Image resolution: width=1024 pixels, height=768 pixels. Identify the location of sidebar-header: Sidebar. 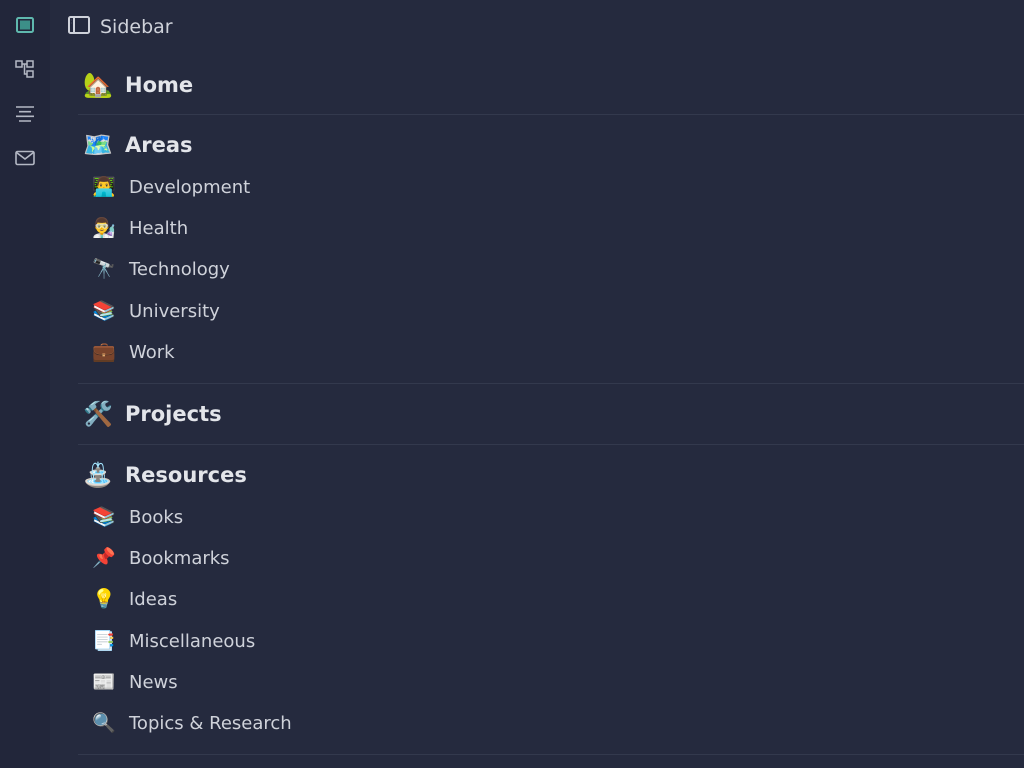
(120, 27).